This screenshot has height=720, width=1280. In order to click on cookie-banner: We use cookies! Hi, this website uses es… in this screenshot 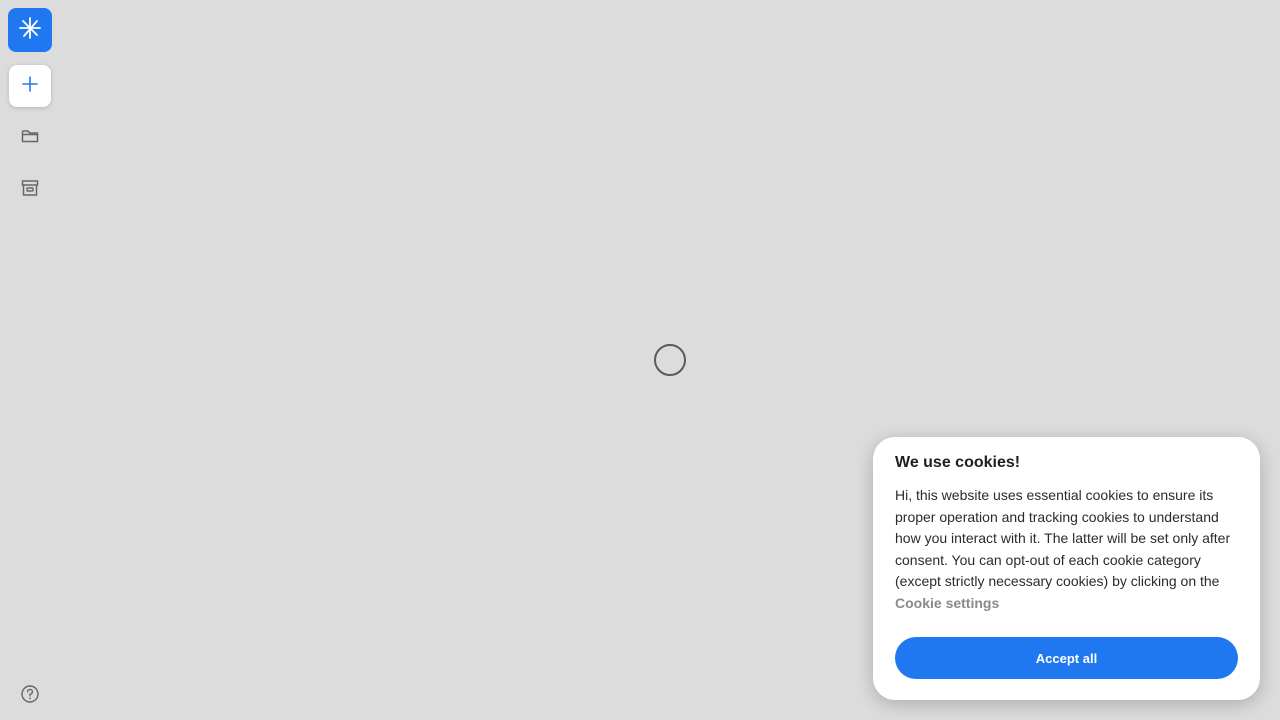, I will do `click(1066, 568)`.